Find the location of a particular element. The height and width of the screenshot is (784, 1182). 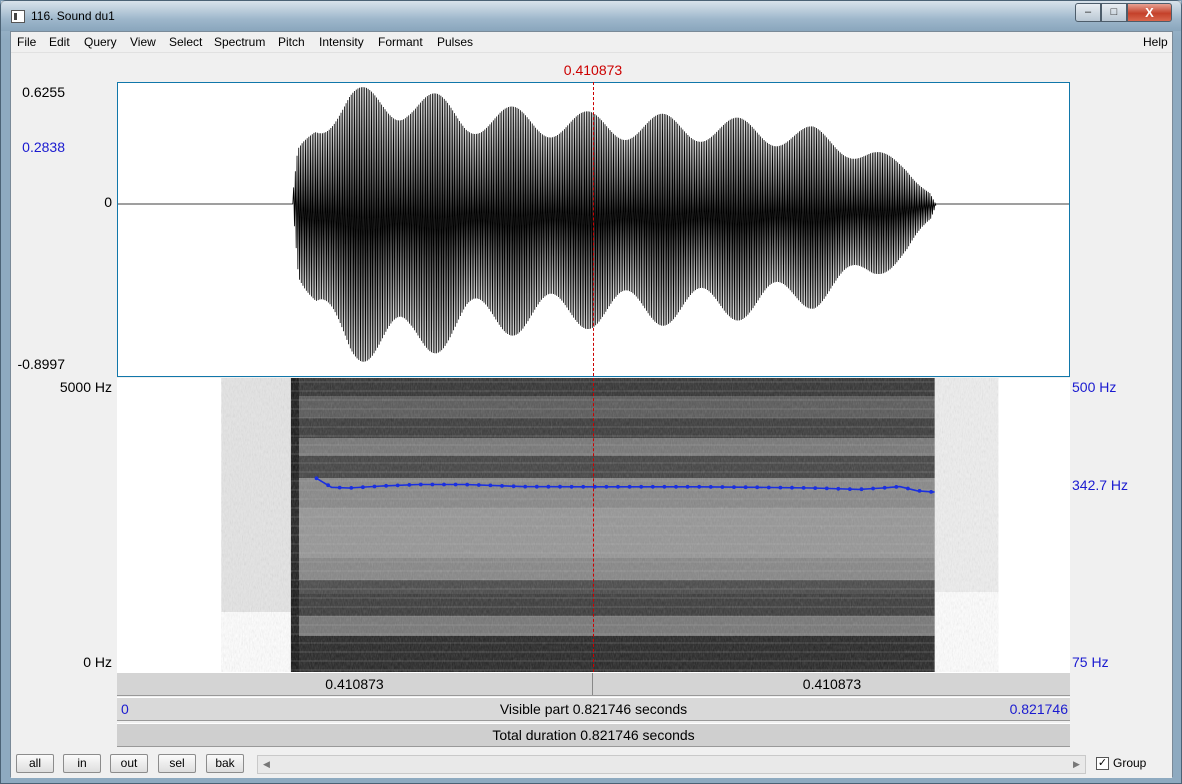

selection-bar: 0.410873 0.410873 is located at coordinates (593, 684).